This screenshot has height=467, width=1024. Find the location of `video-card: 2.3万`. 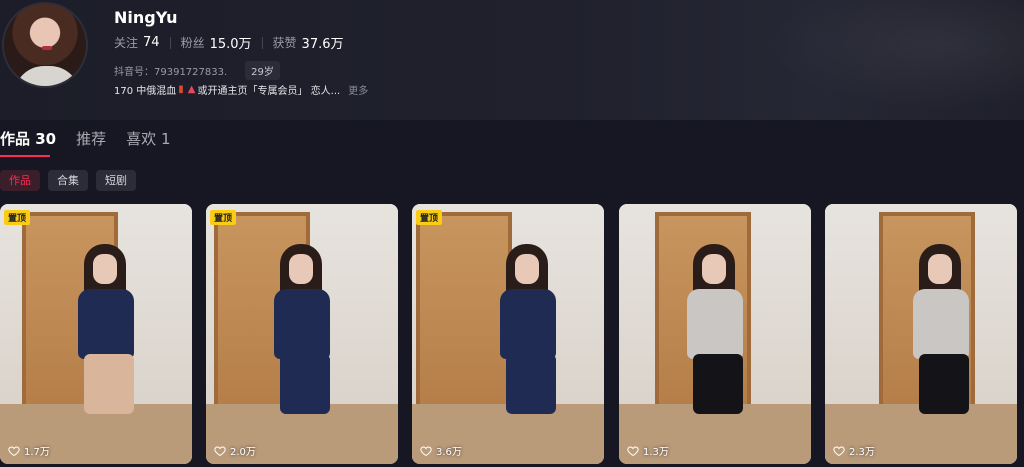

video-card: 2.3万 is located at coordinates (921, 334).